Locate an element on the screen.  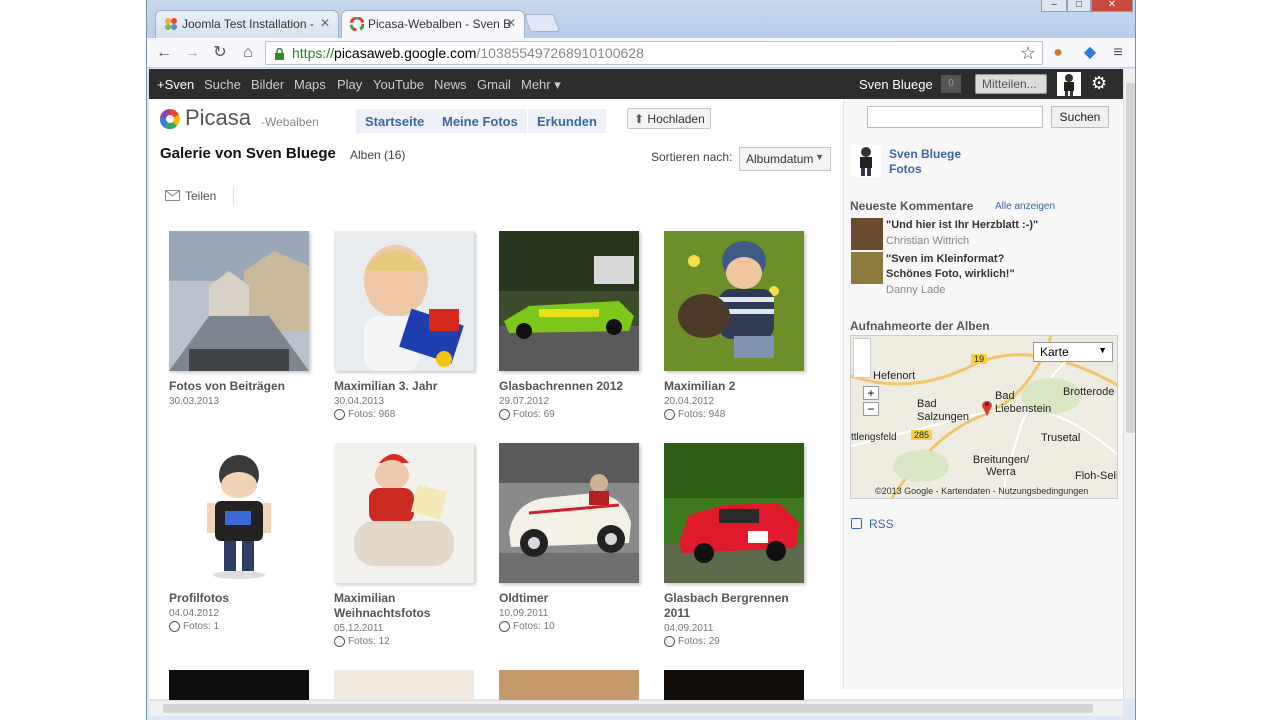
minimize-button: – is located at coordinates (1054, 6).